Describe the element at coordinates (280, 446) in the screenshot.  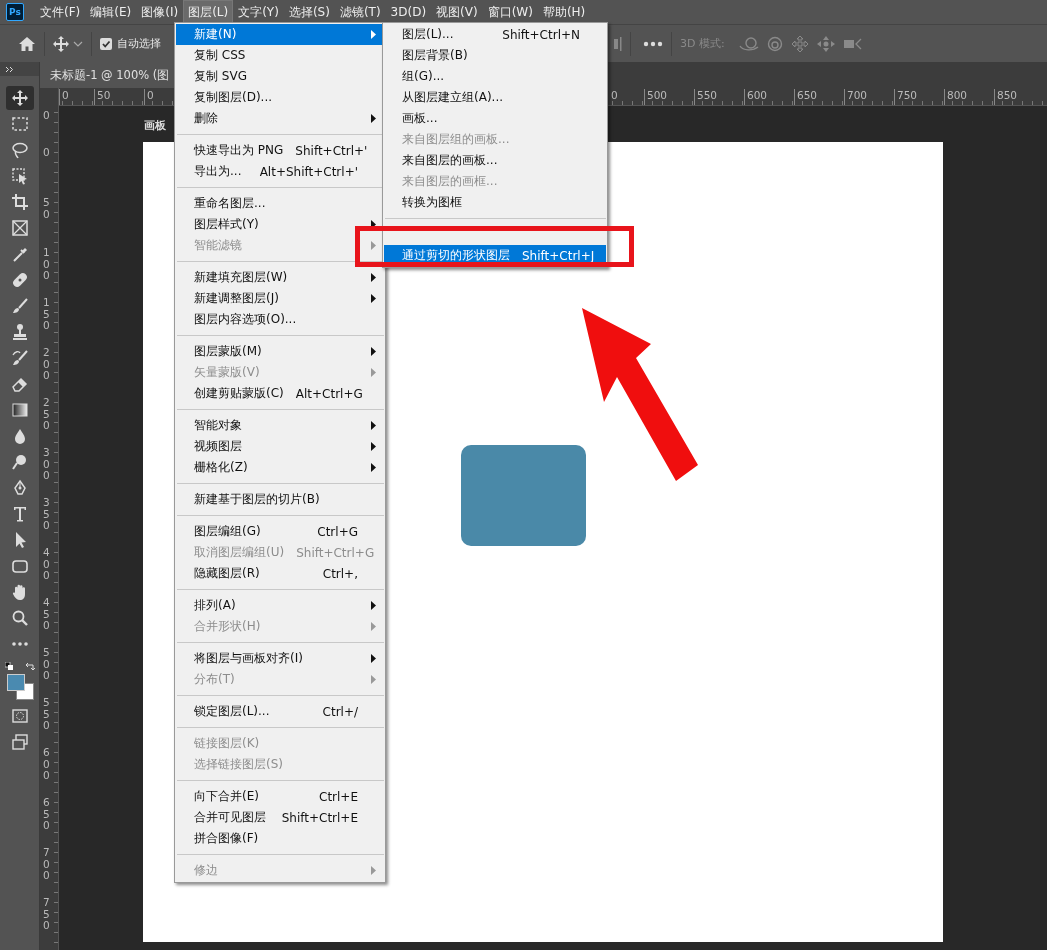
I see `menu-item: 视频图层` at that location.